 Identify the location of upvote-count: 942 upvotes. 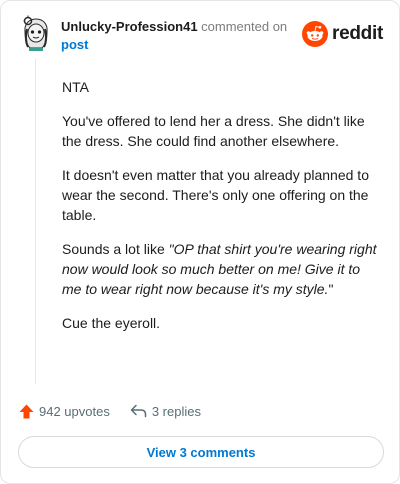
(74, 411).